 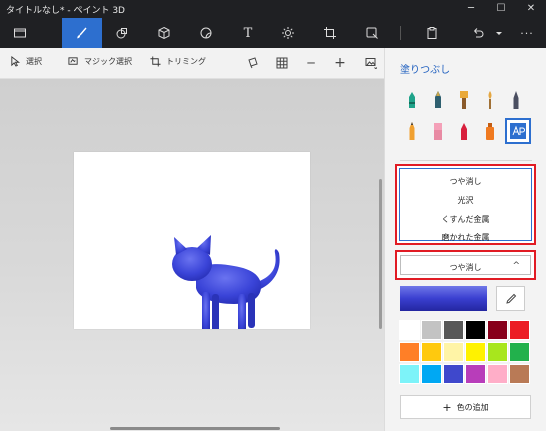 I want to click on brushes-tool, so click(x=82, y=33).